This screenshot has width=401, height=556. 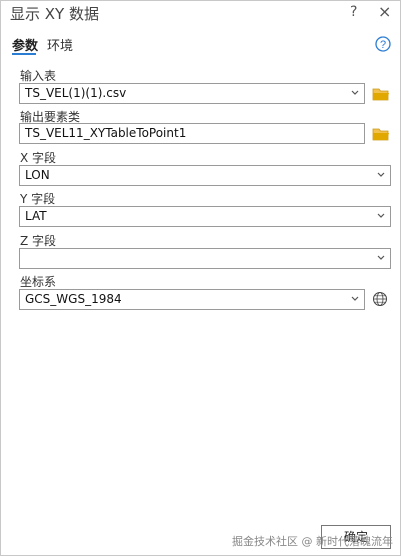 I want to click on y-field-dropdown: LAT, so click(x=205, y=216).